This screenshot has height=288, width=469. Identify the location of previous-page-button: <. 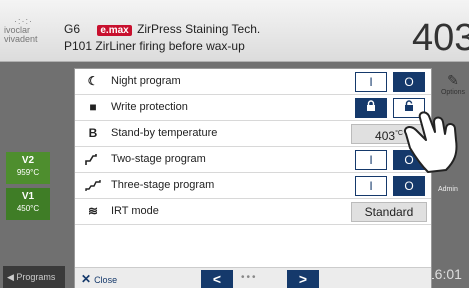
(217, 279).